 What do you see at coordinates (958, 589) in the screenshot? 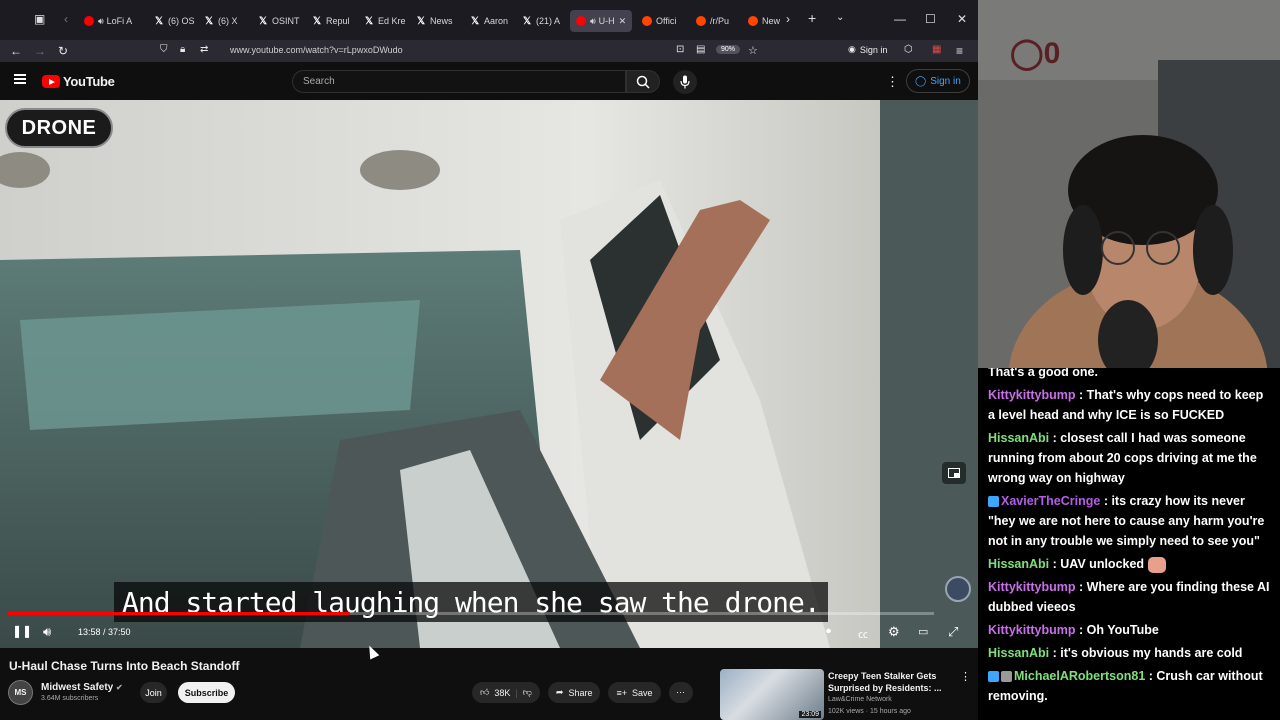
I see `channel-watermark` at bounding box center [958, 589].